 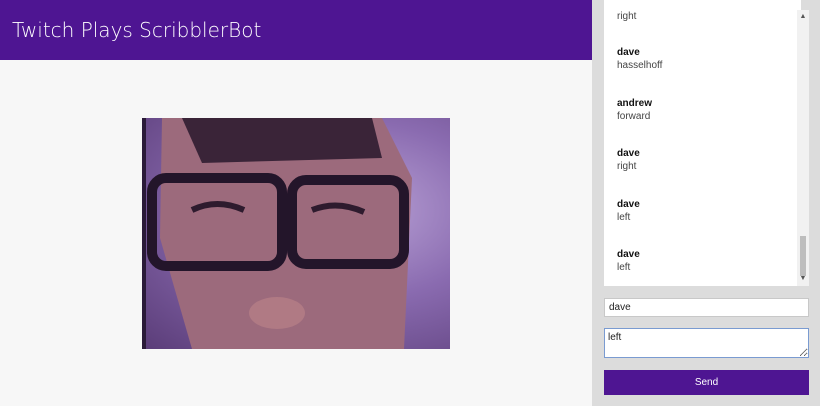 What do you see at coordinates (803, 148) in the screenshot?
I see `chat-scrollbar: ▲ ▼` at bounding box center [803, 148].